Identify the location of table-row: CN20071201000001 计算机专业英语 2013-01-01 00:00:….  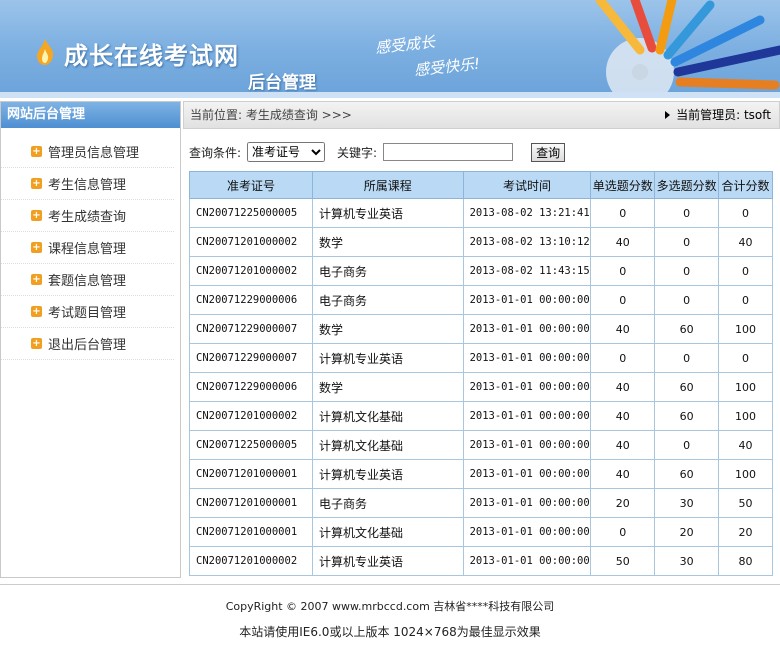
(481, 474).